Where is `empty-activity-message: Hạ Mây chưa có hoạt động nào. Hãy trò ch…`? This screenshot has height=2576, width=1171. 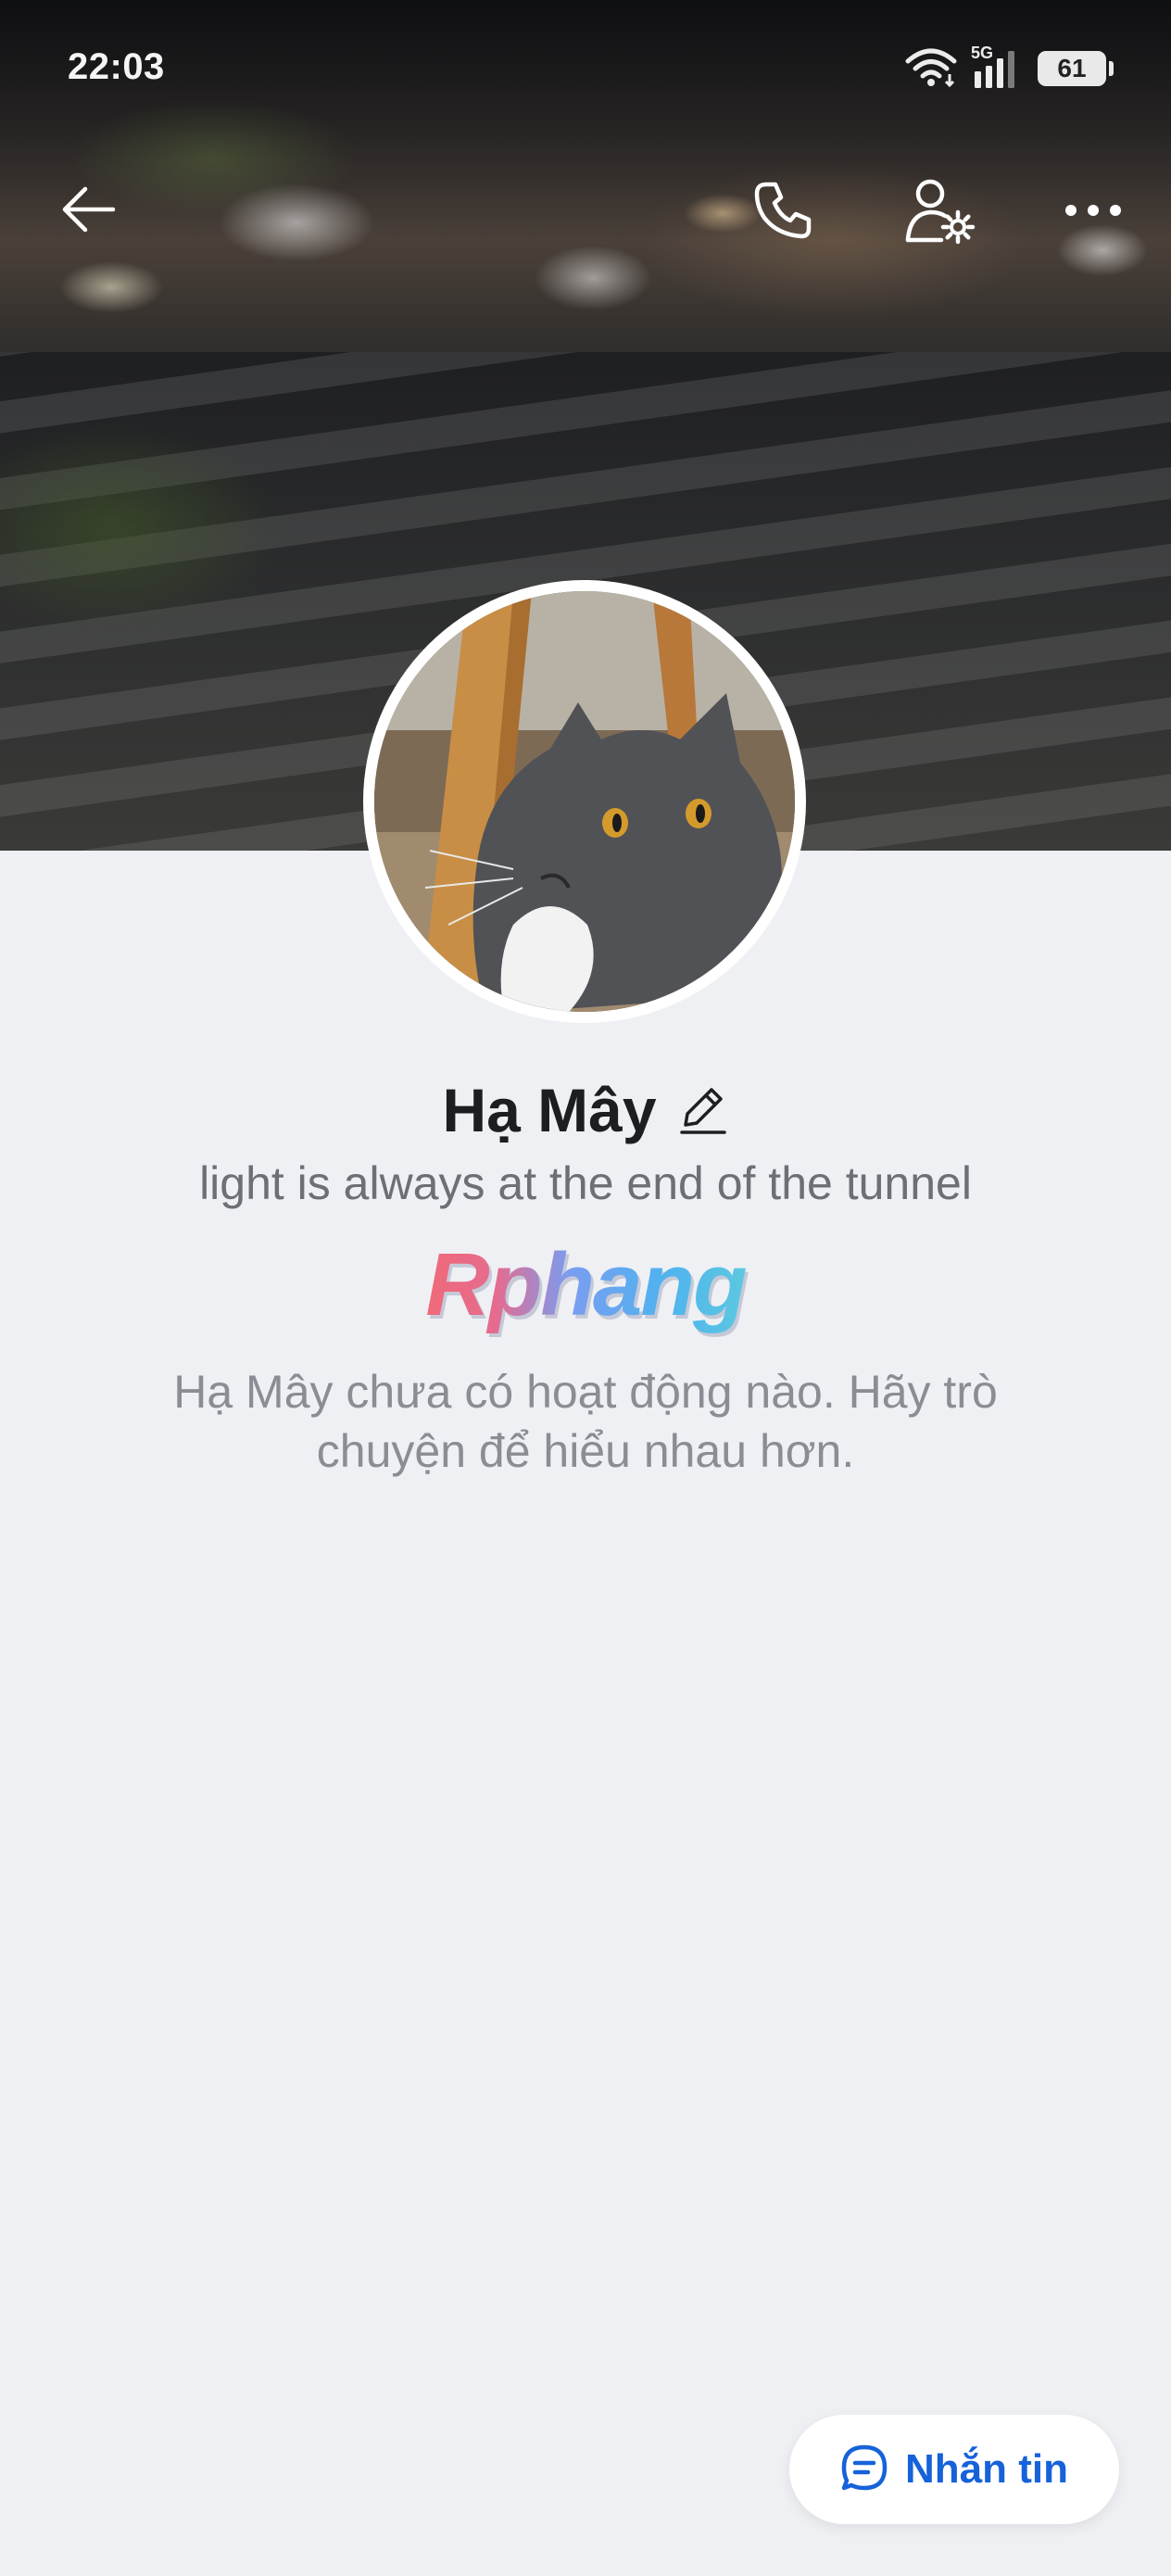
empty-activity-message: Hạ Mây chưa có hoạt động nào. Hãy trò ch… is located at coordinates (585, 1421).